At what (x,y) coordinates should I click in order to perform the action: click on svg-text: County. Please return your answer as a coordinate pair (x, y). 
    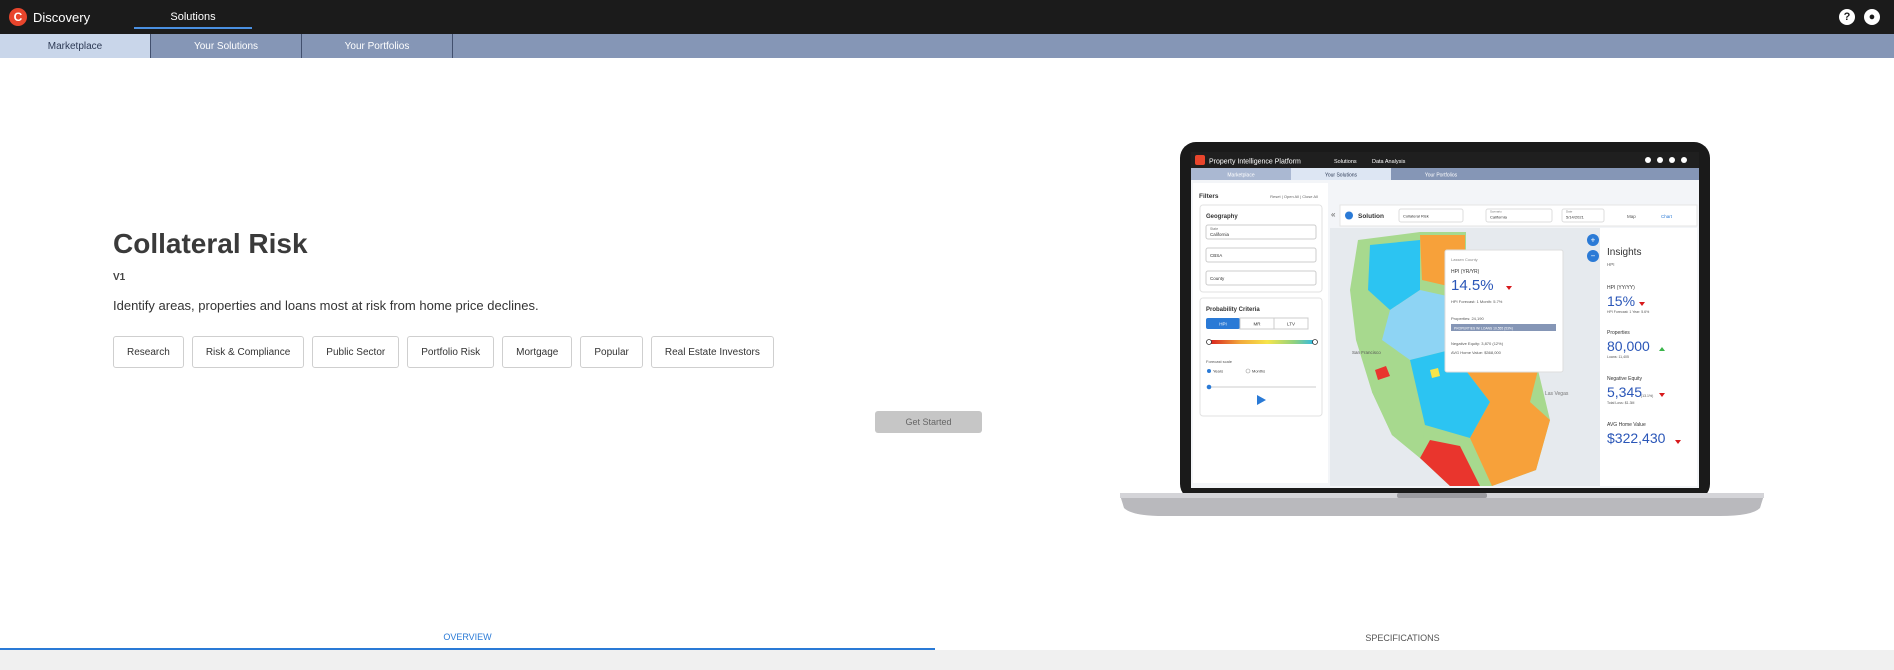
    Looking at the image, I should click on (1217, 278).